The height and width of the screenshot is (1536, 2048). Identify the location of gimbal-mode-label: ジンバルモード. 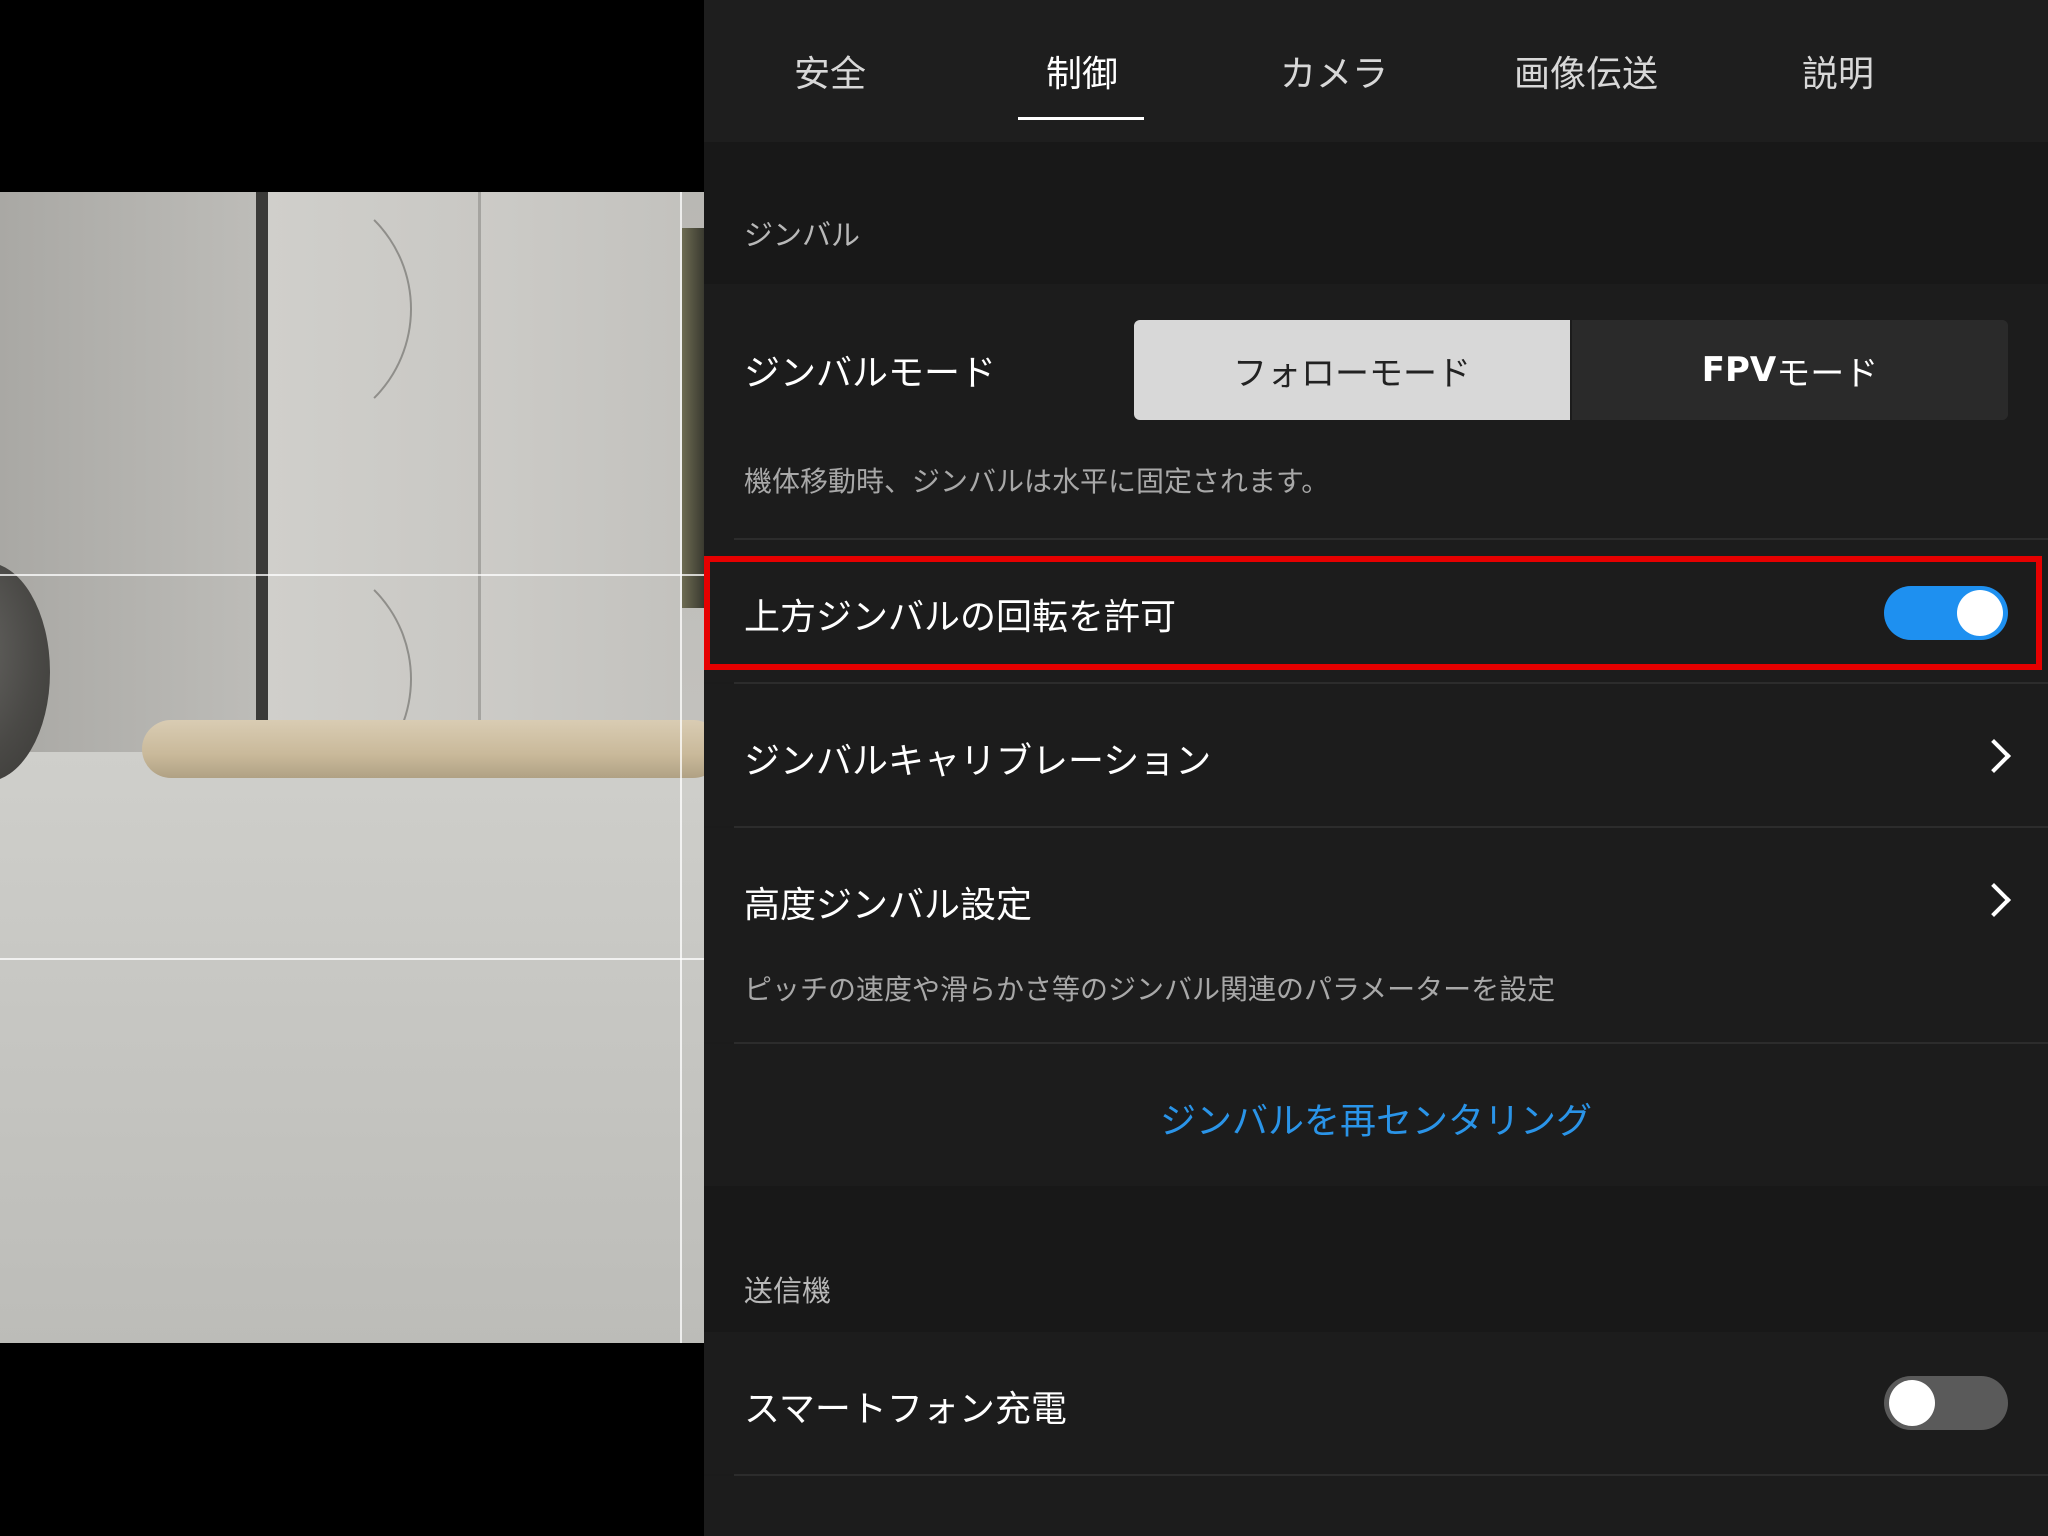
(870, 373).